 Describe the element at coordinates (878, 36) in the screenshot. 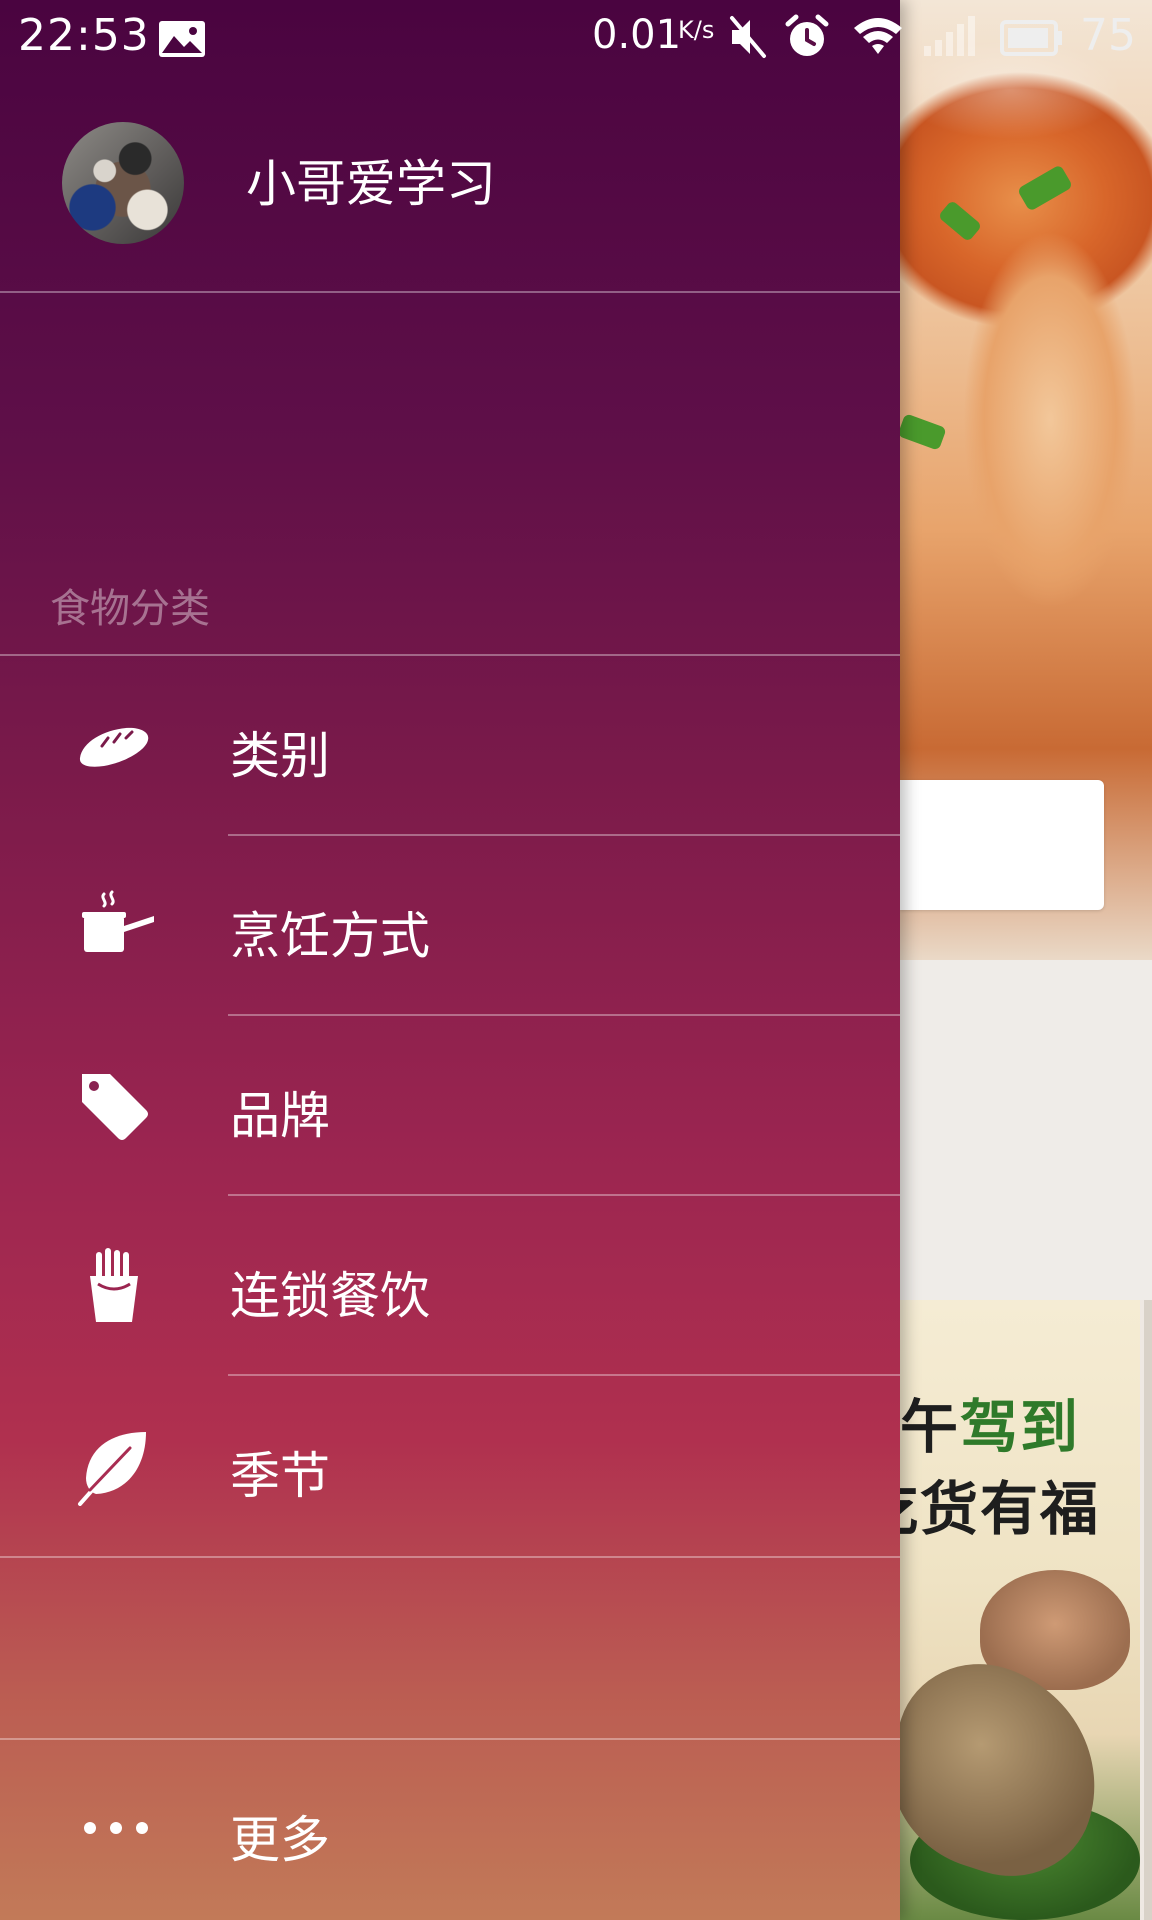

I see `wifi-icon` at that location.